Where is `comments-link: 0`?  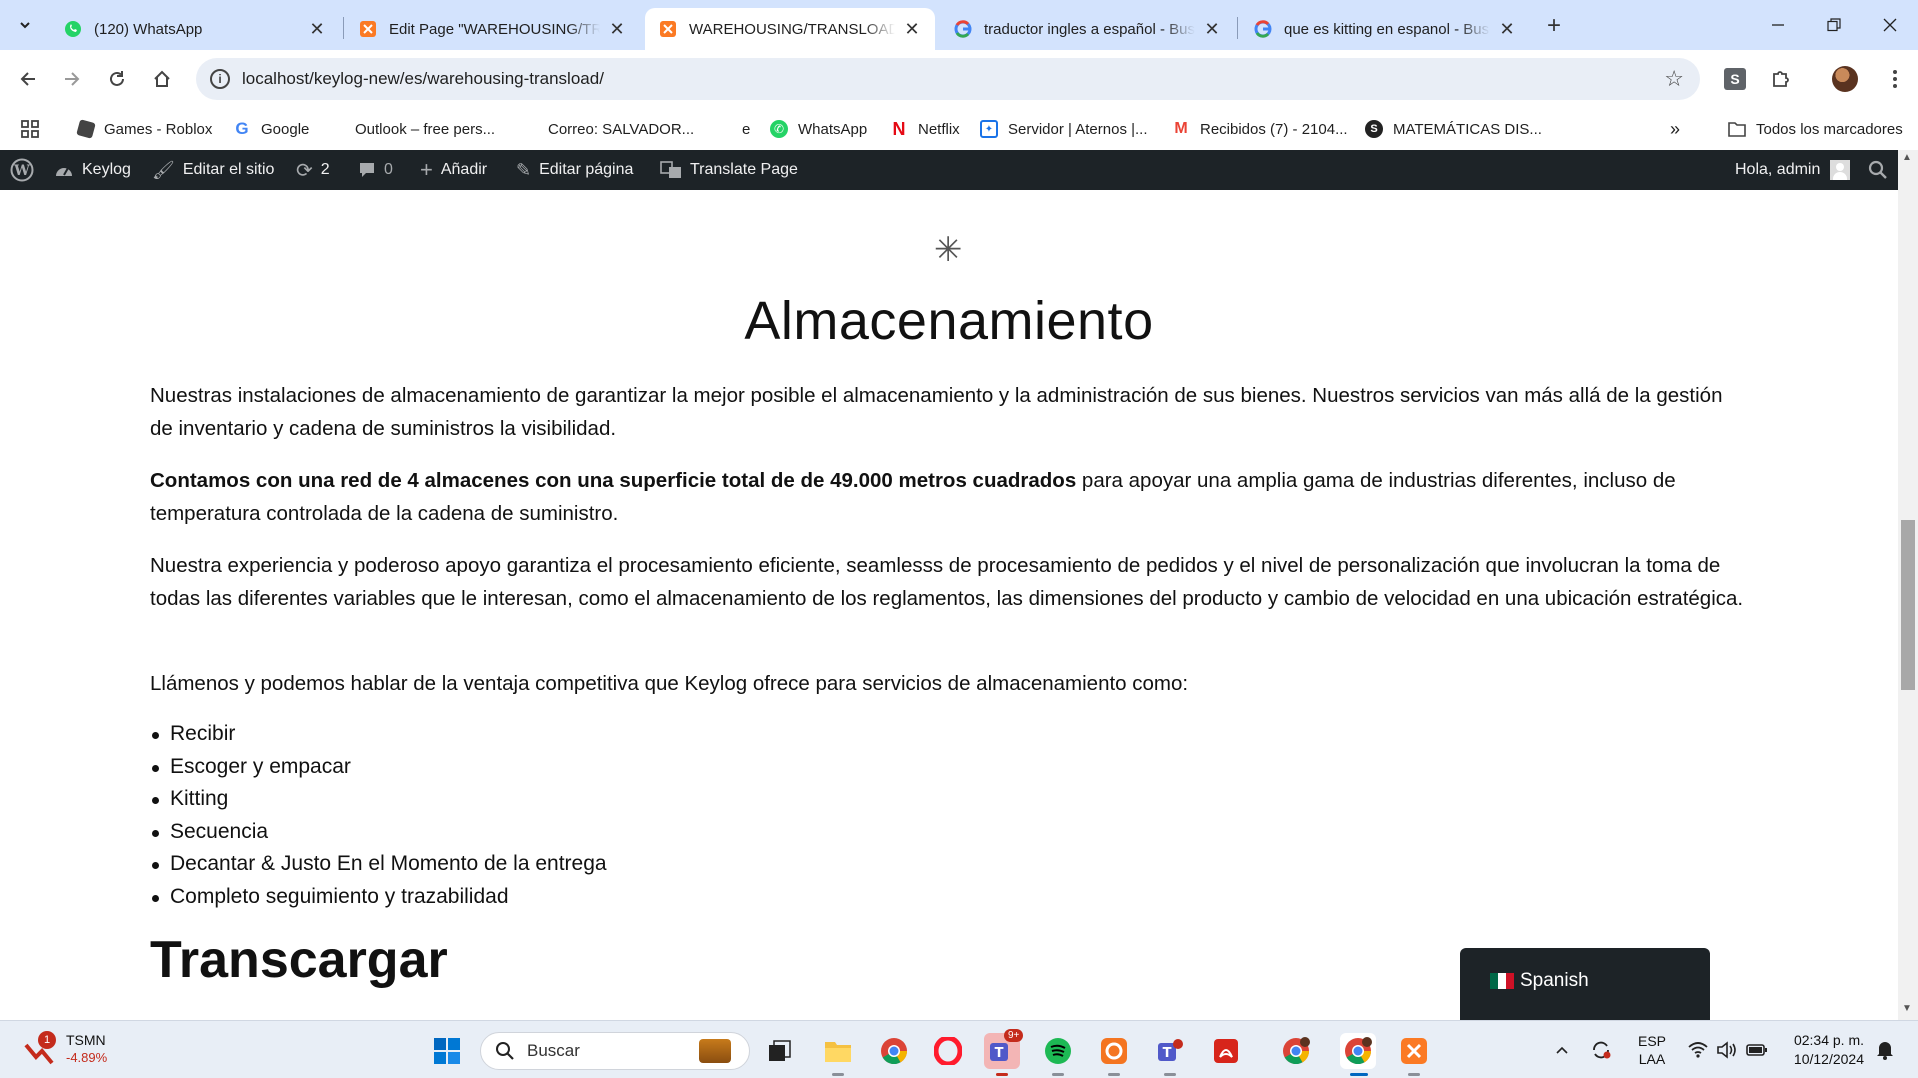
comments-link: 0 is located at coordinates (375, 170).